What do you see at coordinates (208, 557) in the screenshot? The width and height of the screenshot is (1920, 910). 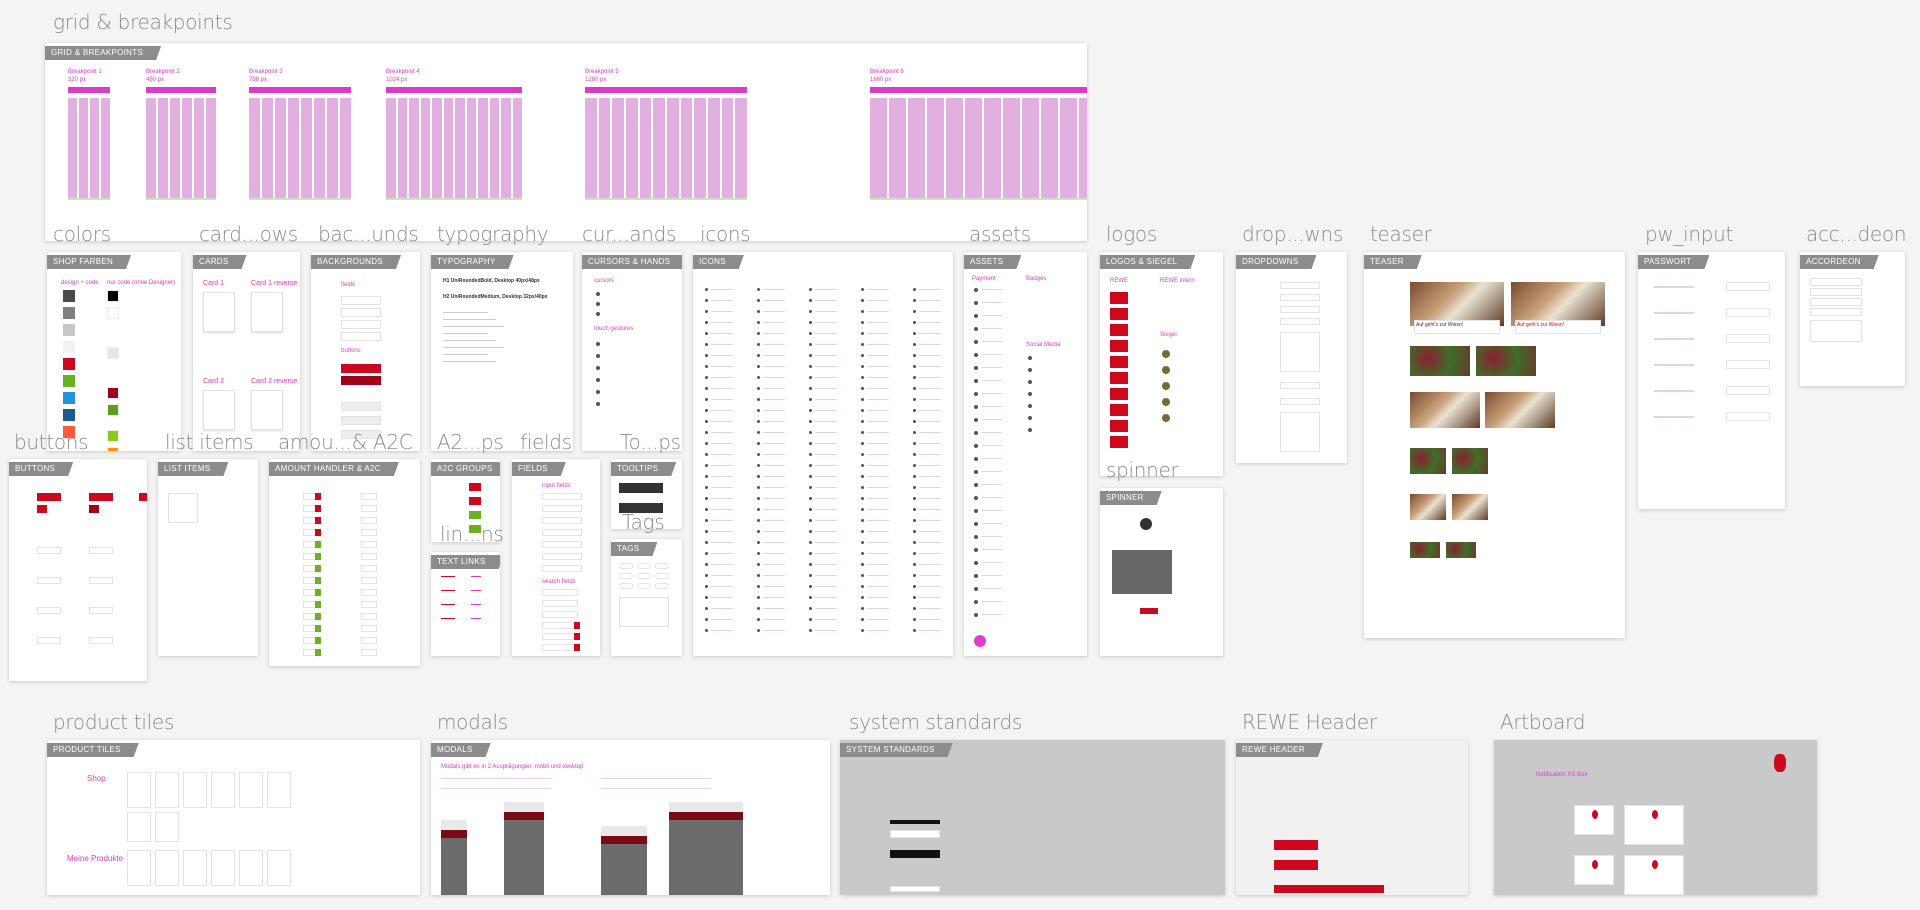 I see `artboard-listitems: LIST ITEMS` at bounding box center [208, 557].